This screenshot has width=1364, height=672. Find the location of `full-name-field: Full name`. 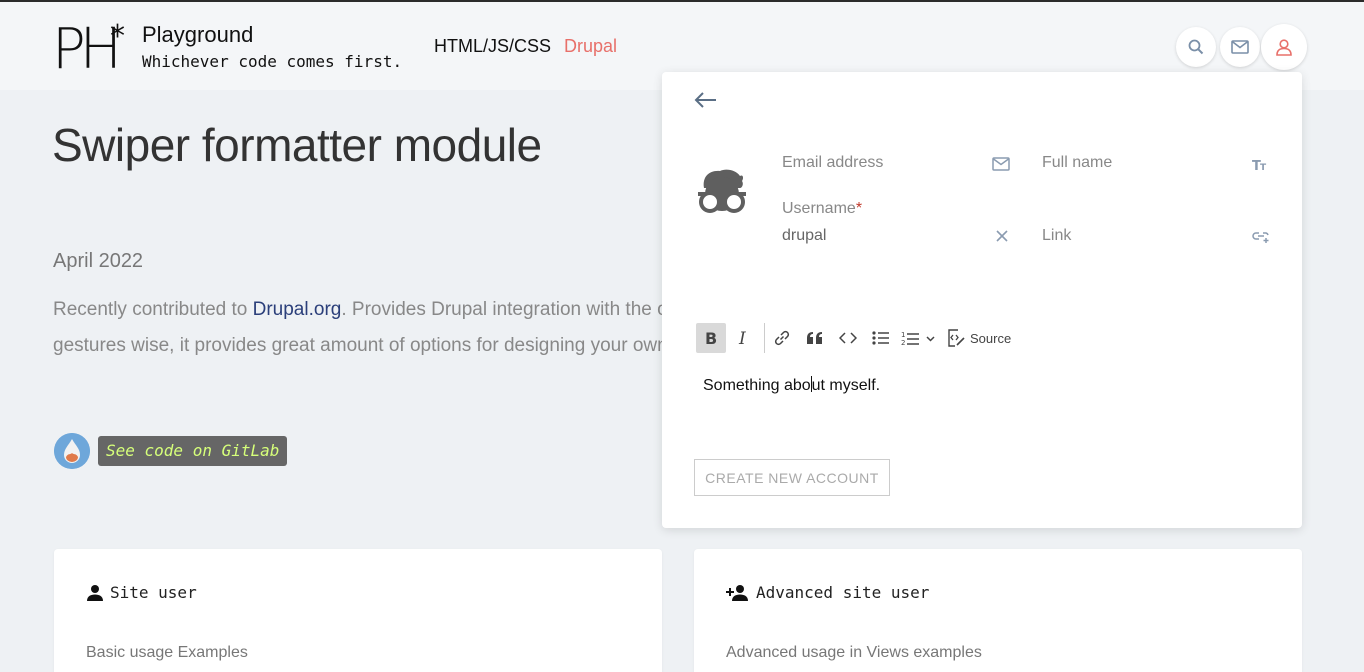

full-name-field: Full name is located at coordinates (1077, 163).